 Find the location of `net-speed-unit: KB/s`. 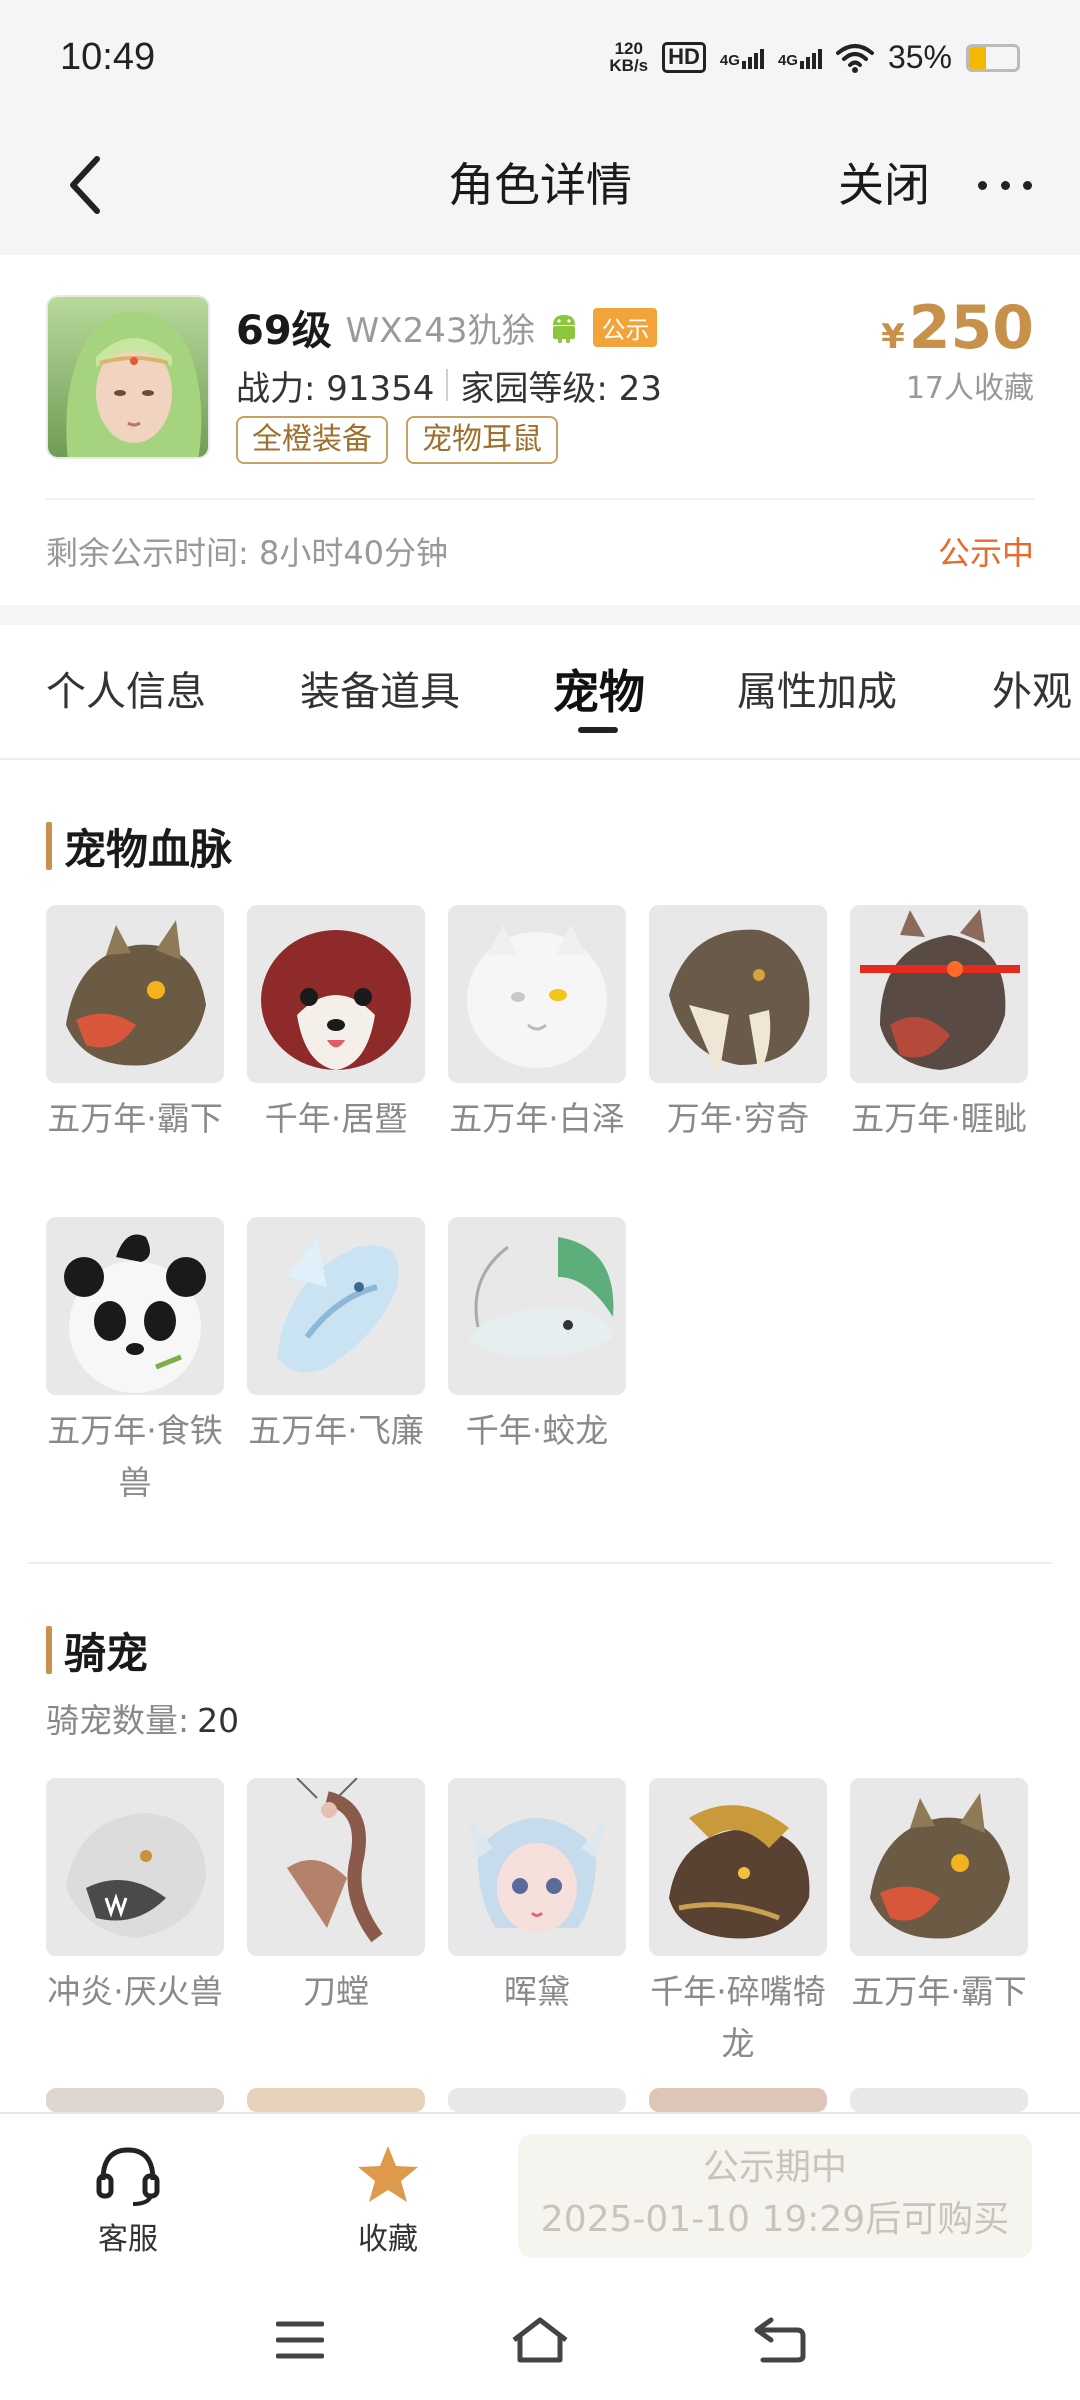

net-speed-unit: KB/s is located at coordinates (629, 65).